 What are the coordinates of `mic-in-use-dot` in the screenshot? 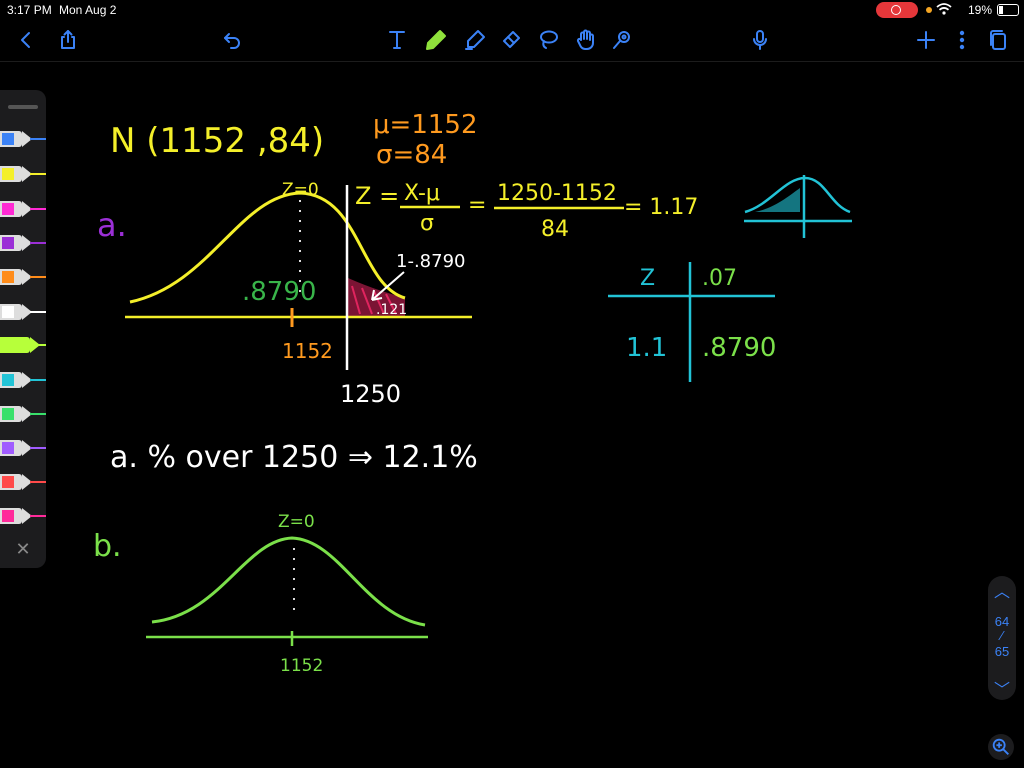 It's located at (929, 10).